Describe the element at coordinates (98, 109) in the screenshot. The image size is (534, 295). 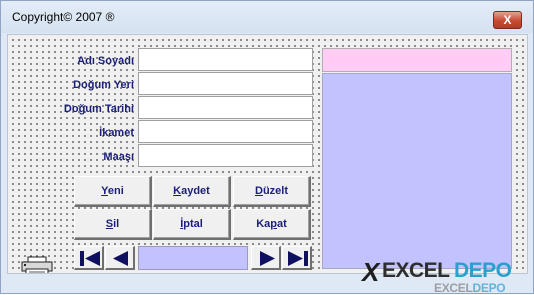
I see `label-dogum-tarihi: Doğum Tarihi` at that location.